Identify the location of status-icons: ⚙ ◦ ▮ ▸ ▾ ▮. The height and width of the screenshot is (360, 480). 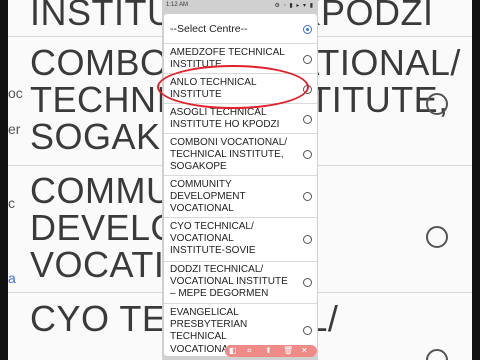
(294, 6).